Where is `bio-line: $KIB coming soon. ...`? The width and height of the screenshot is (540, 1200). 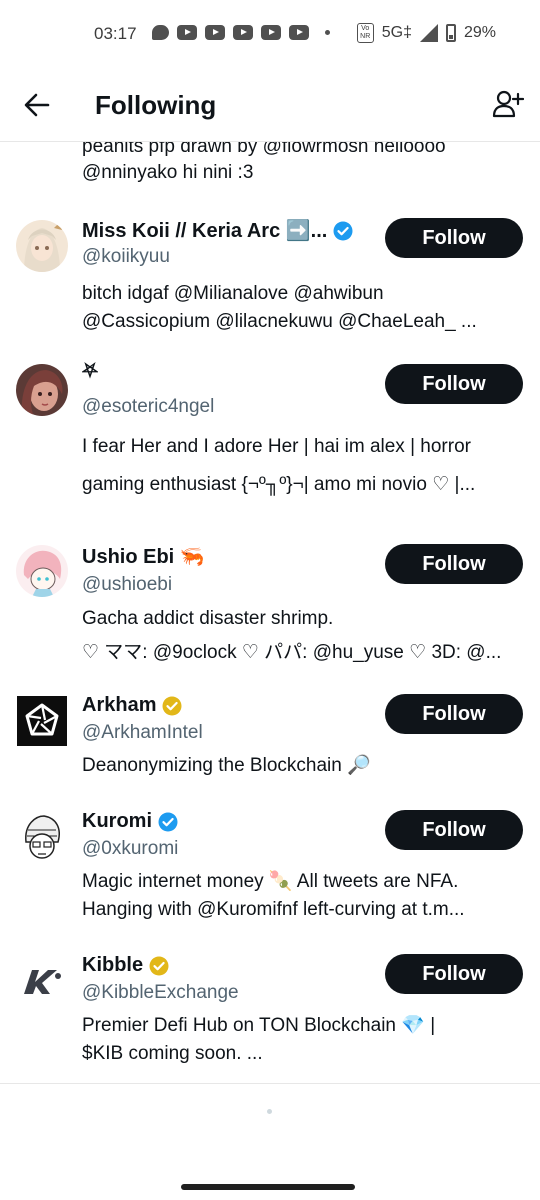
bio-line: $KIB coming soon. ... is located at coordinates (172, 1053).